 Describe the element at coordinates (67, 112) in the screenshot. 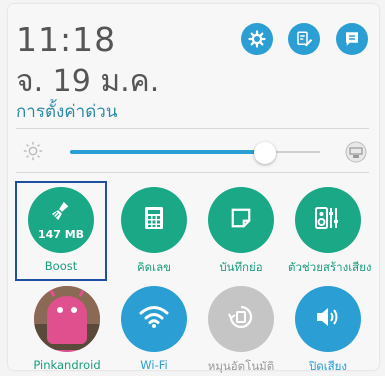

I see `quick-settings-title: การตั้งค่าด่วน` at that location.